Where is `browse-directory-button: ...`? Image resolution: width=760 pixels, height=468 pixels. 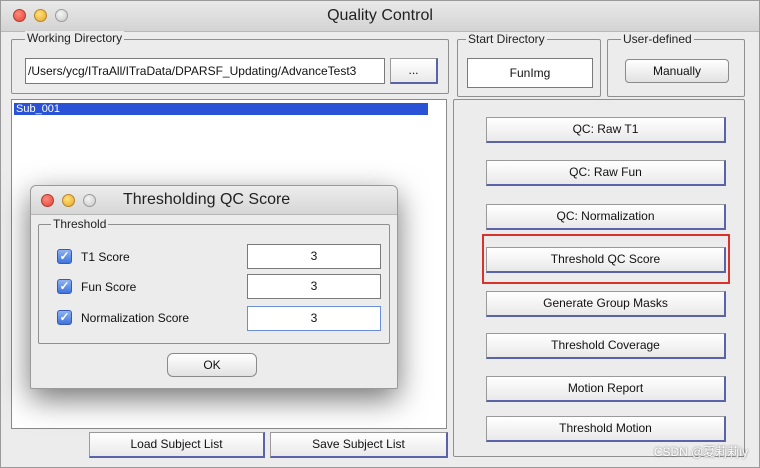
browse-directory-button: ... is located at coordinates (414, 71).